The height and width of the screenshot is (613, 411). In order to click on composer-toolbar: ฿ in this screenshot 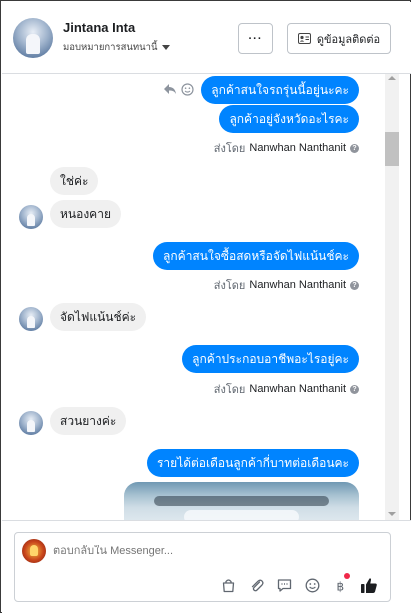, I will do `click(298, 584)`.